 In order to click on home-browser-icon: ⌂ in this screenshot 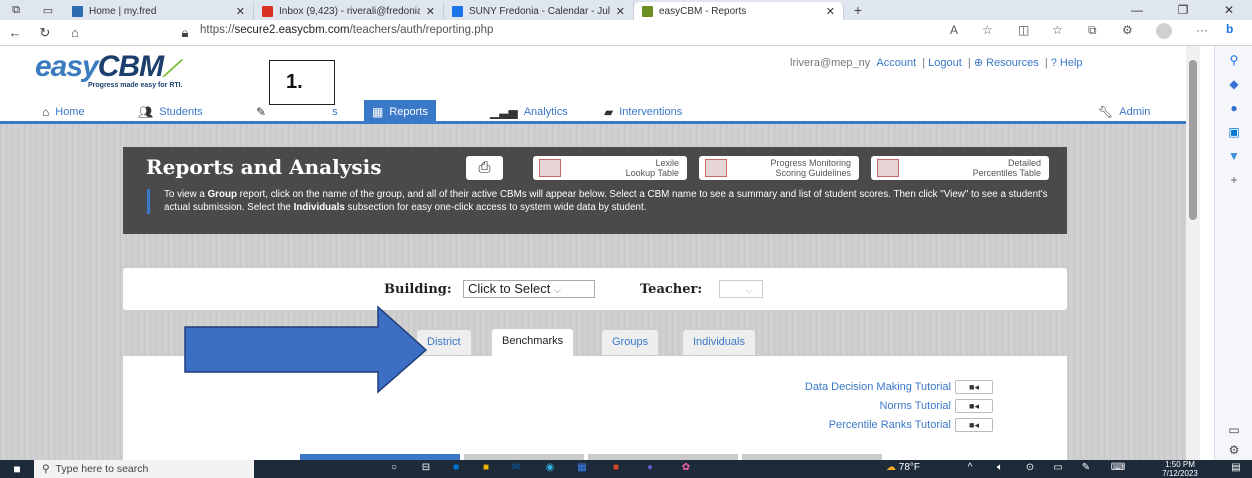, I will do `click(75, 32)`.